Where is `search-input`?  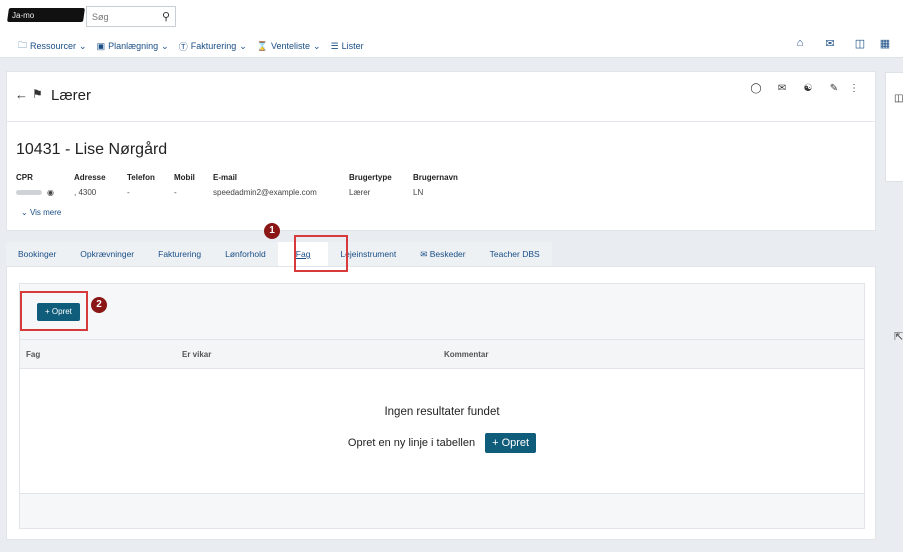 search-input is located at coordinates (122, 16).